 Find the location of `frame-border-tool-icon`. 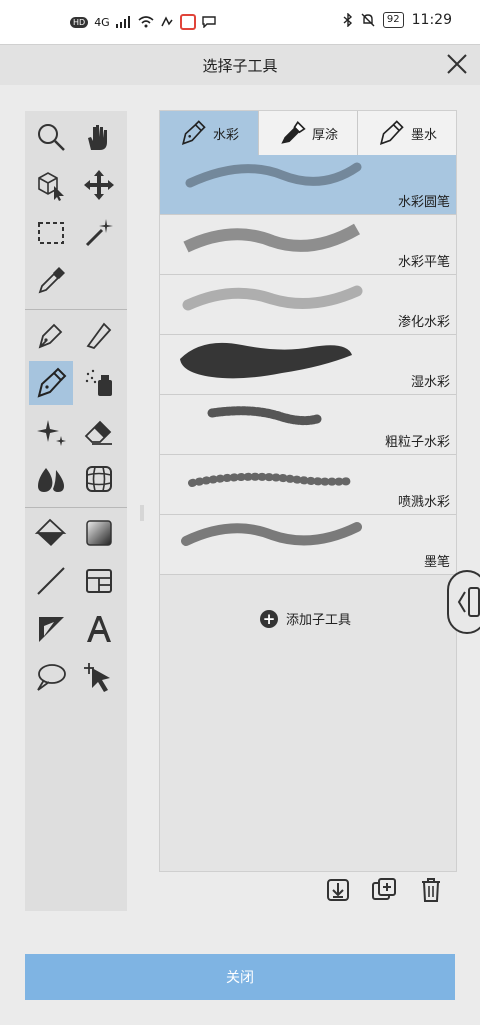

frame-border-tool-icon is located at coordinates (99, 581).